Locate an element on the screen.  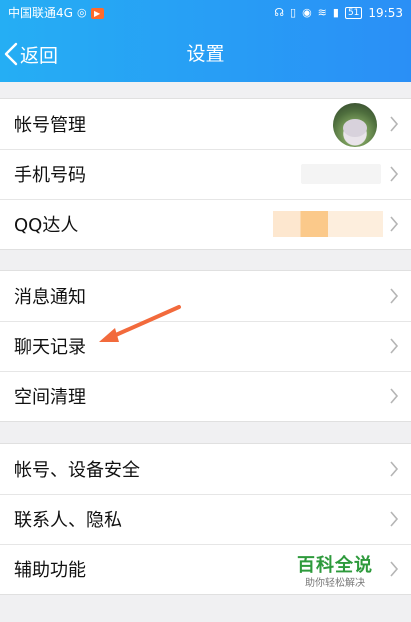
eye-icon: ◉ is located at coordinates (307, 12).